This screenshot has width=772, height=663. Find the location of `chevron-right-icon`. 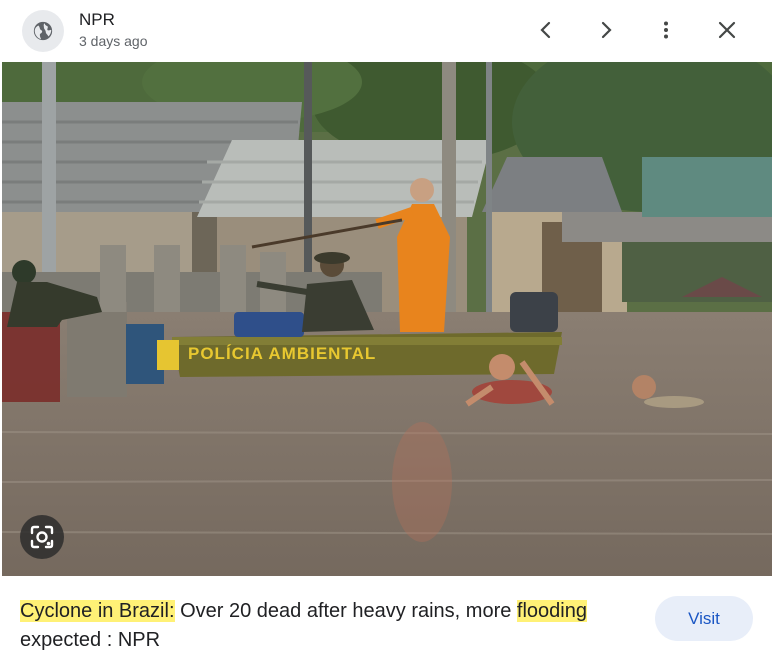

chevron-right-icon is located at coordinates (606, 30).